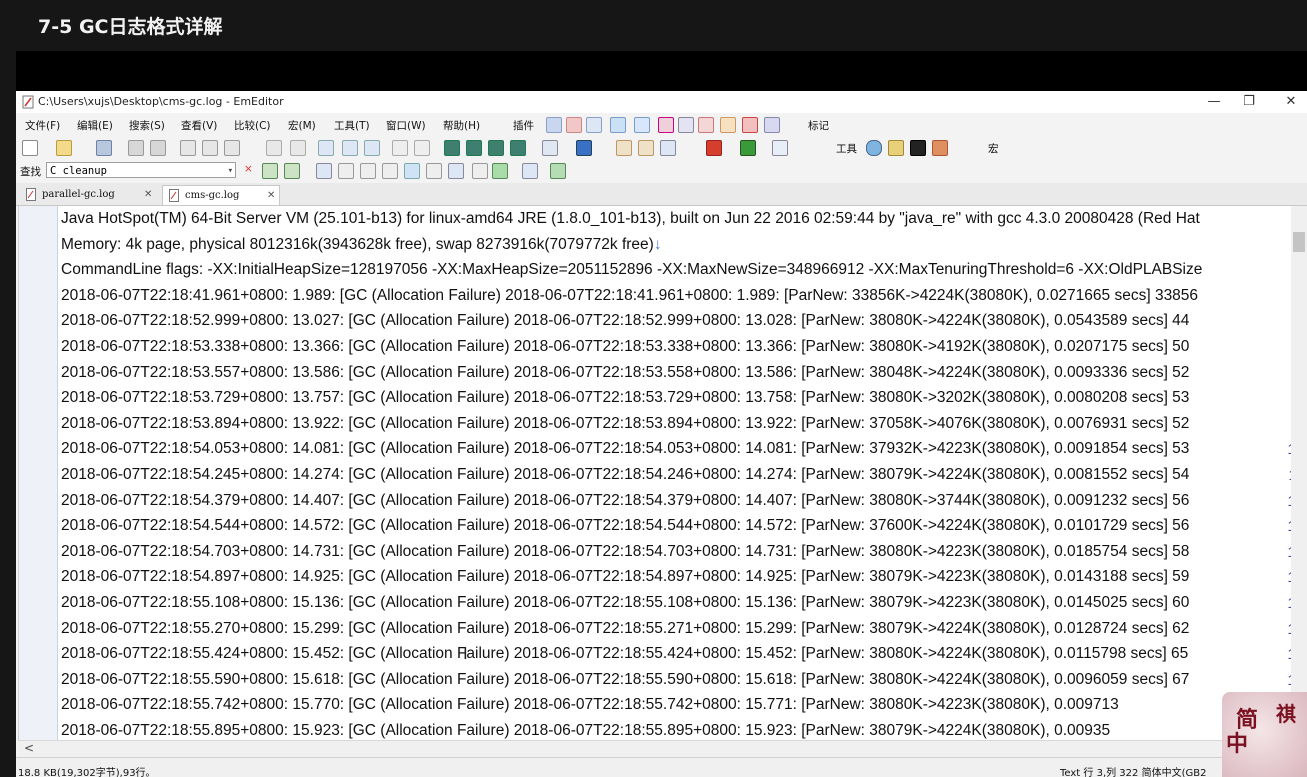  What do you see at coordinates (918, 148) in the screenshot?
I see `command-prompt-icon` at bounding box center [918, 148].